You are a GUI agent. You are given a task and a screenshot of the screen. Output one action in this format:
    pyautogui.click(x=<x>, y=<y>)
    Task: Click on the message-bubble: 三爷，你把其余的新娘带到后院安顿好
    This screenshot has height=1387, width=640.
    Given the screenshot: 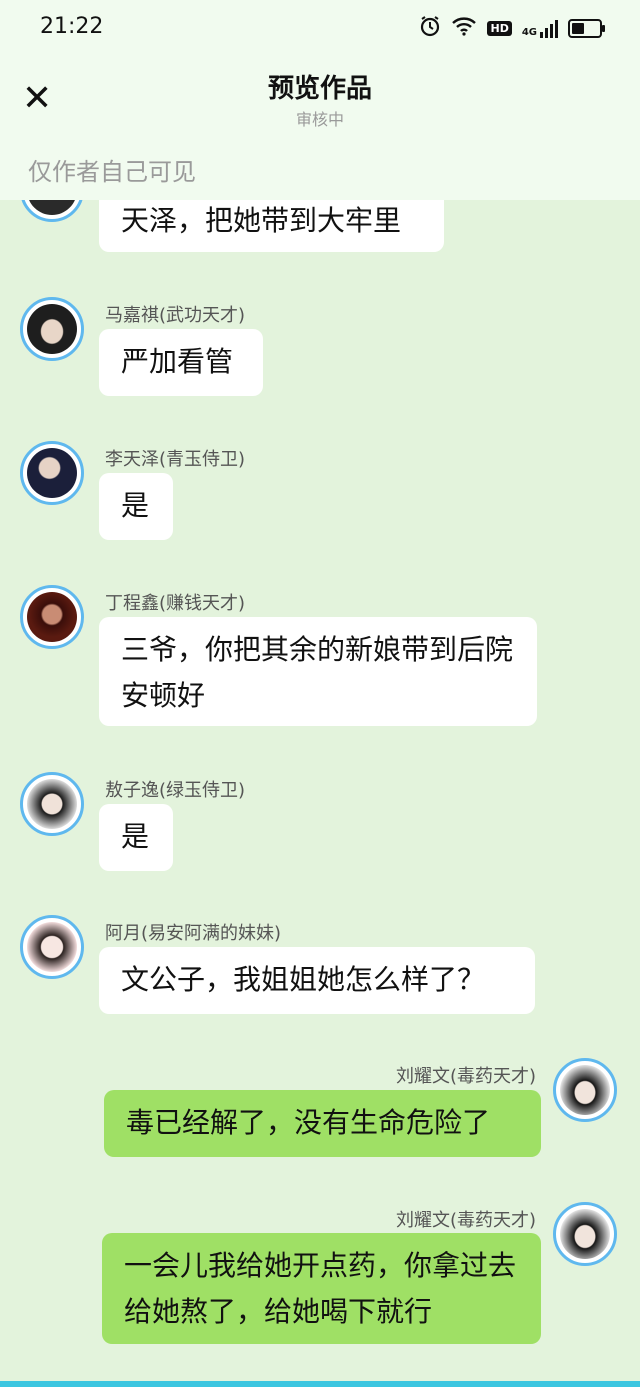 What is the action you would take?
    pyautogui.click(x=318, y=671)
    